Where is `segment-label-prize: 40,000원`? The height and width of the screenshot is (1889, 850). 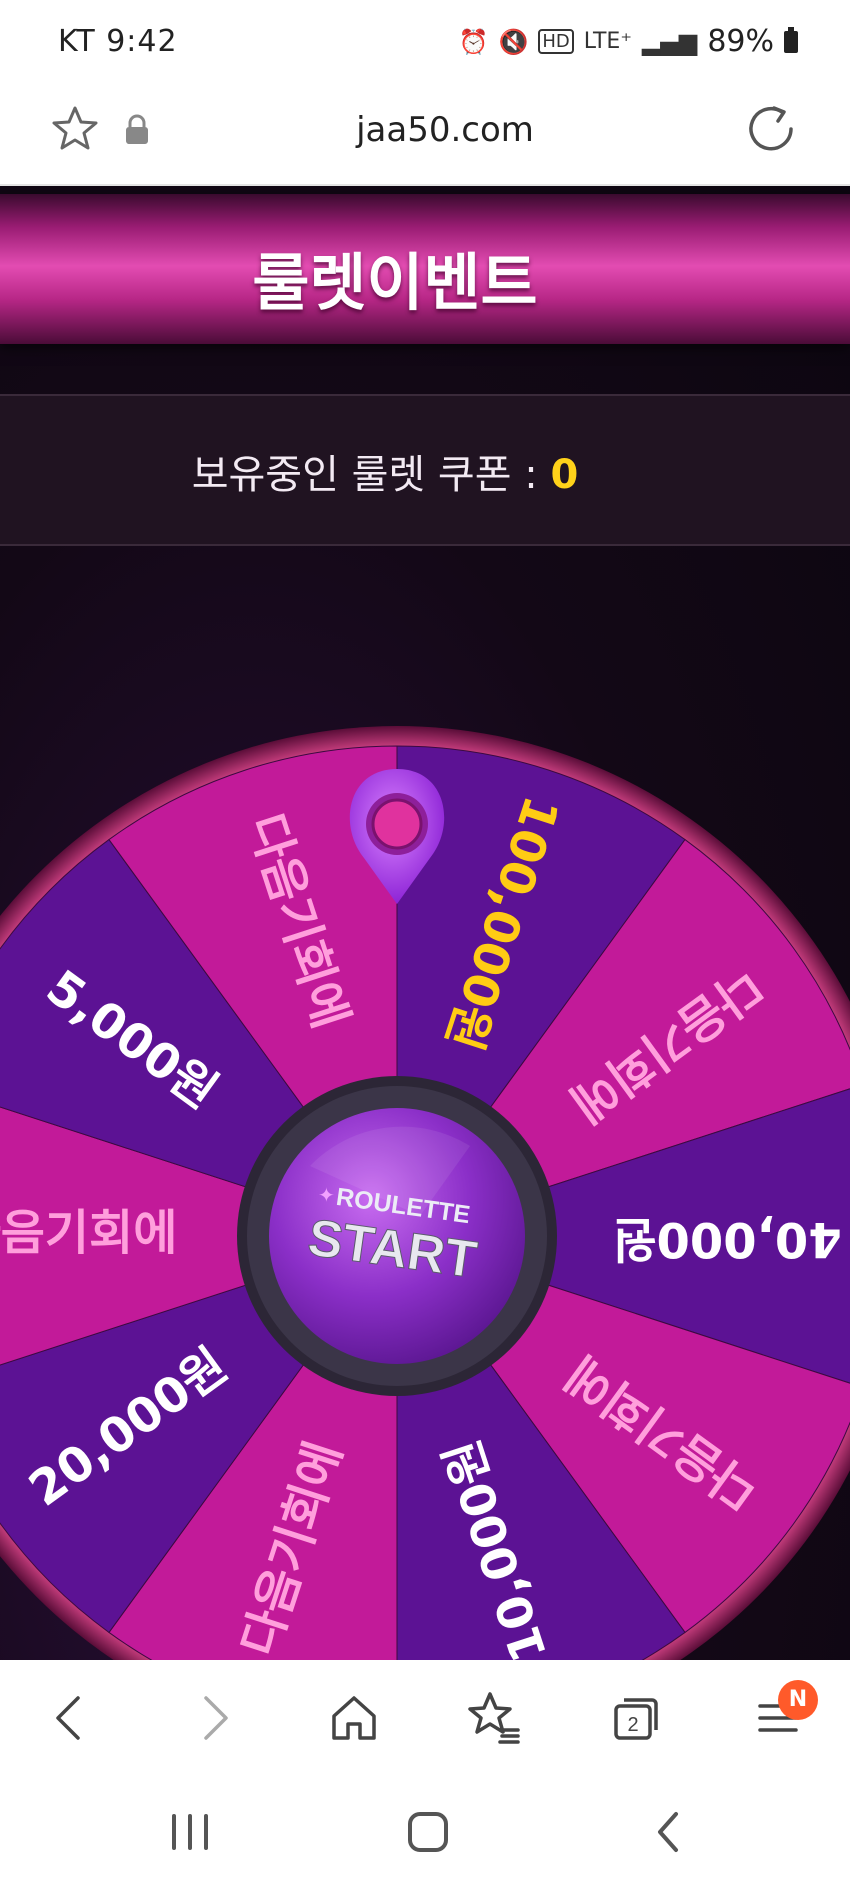
segment-label-prize: 40,000원 is located at coordinates (726, 1239).